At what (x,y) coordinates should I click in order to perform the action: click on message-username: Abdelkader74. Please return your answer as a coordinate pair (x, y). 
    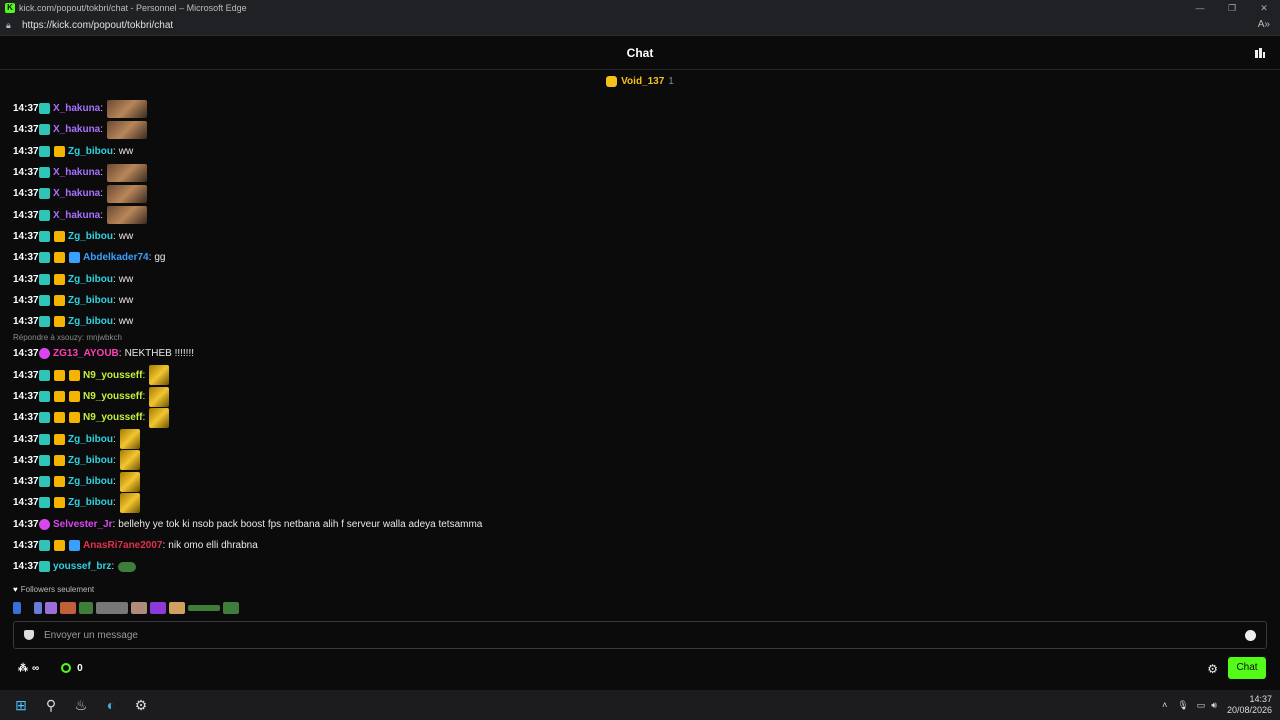
    Looking at the image, I should click on (116, 257).